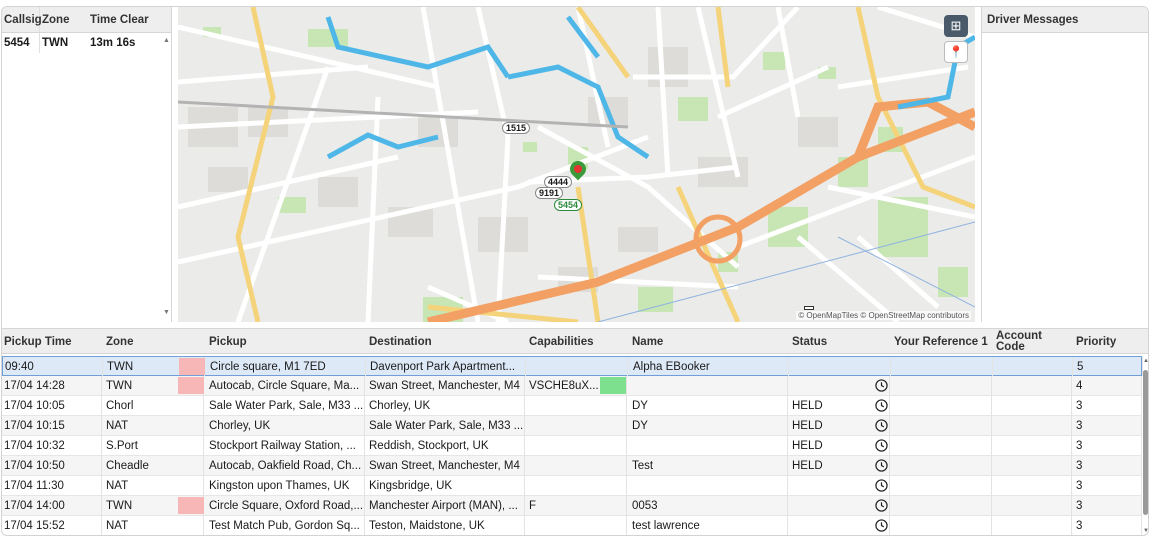  Describe the element at coordinates (55, 43) in the screenshot. I see `driver-zone: TWN` at that location.